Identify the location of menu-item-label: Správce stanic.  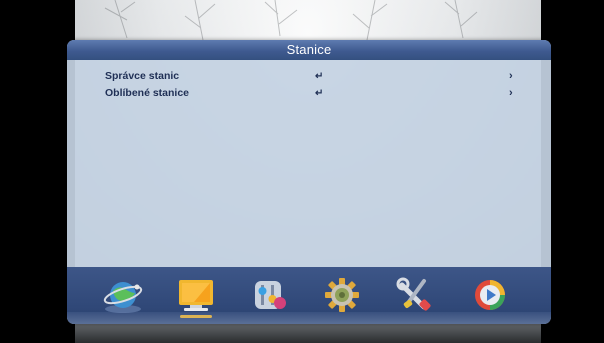
(142, 76).